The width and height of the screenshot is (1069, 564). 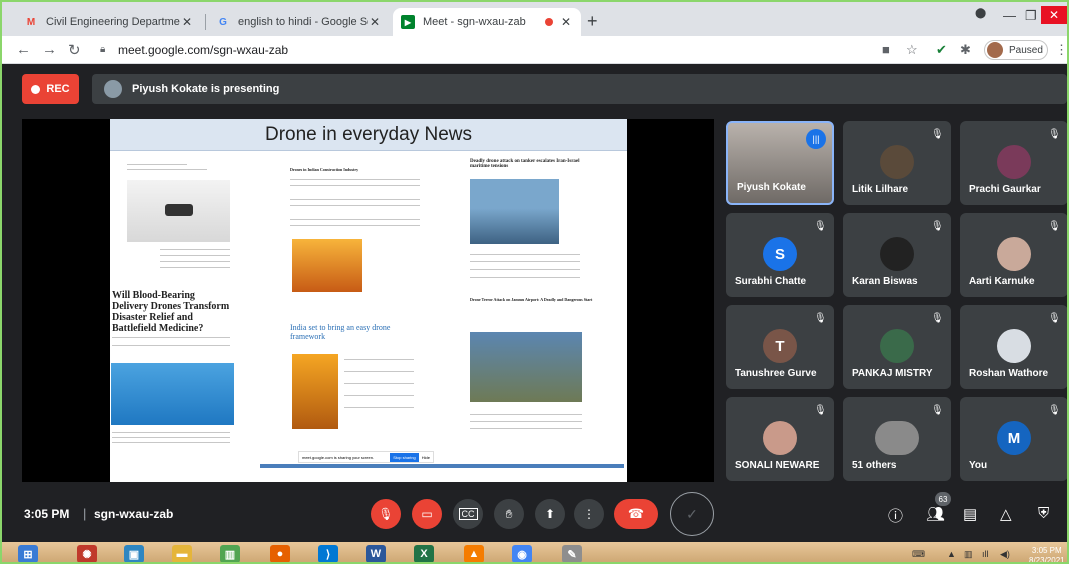 I want to click on phone-hangup-icon: ☎, so click(x=636, y=513).